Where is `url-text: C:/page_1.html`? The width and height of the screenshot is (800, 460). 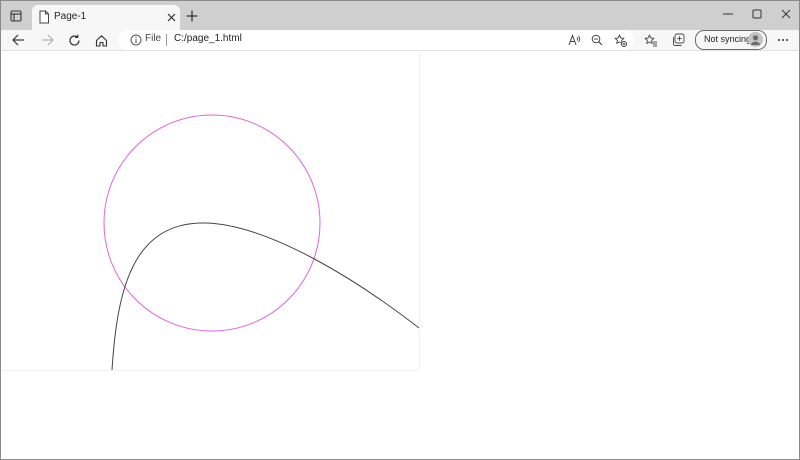
url-text: C:/page_1.html is located at coordinates (208, 38).